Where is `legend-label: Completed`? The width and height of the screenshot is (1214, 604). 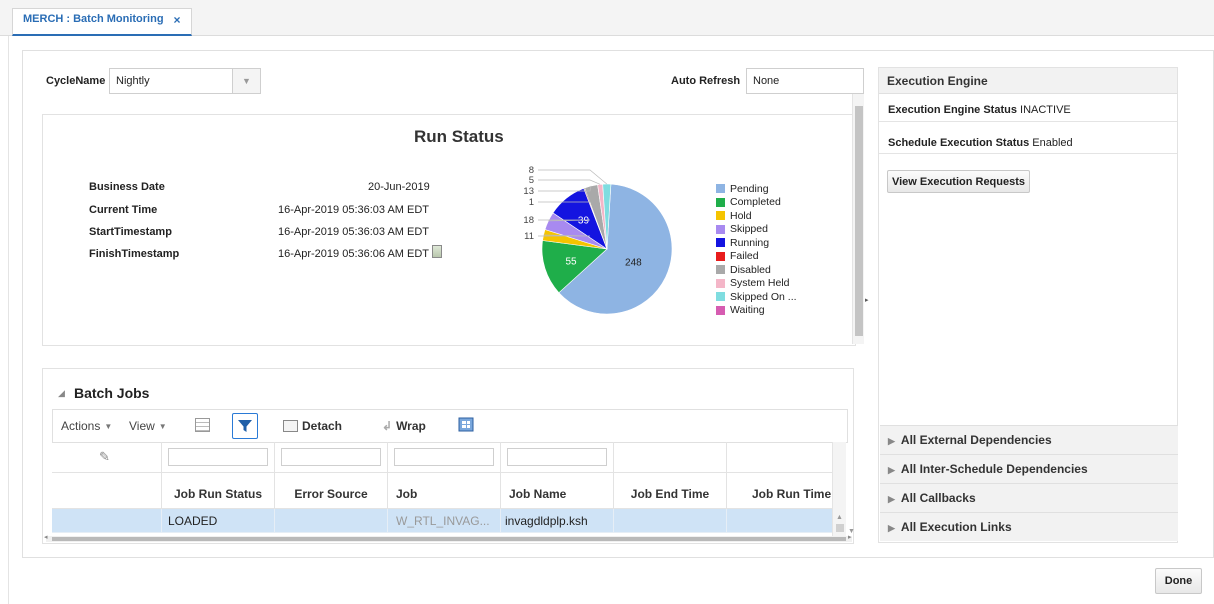
legend-label: Completed is located at coordinates (755, 202).